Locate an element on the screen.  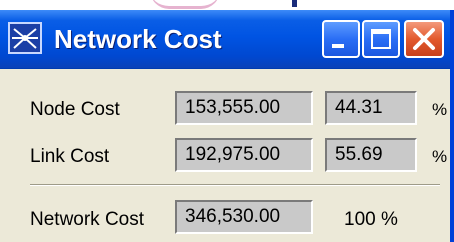
maximize-icon is located at coordinates (381, 39).